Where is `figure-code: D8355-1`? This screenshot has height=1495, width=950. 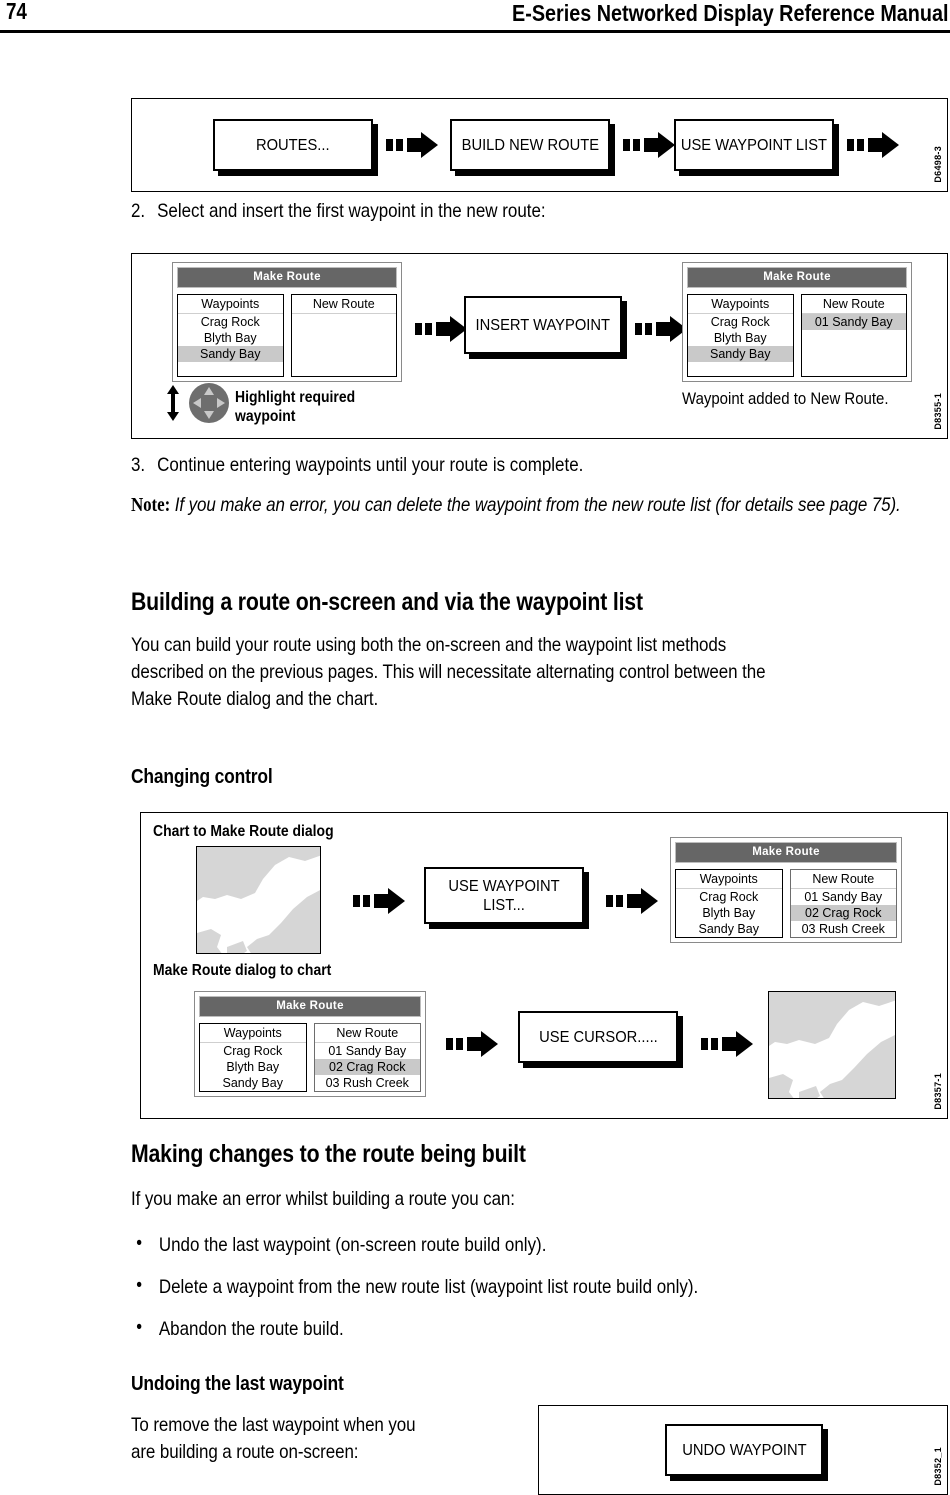 figure-code: D8355-1 is located at coordinates (938, 411).